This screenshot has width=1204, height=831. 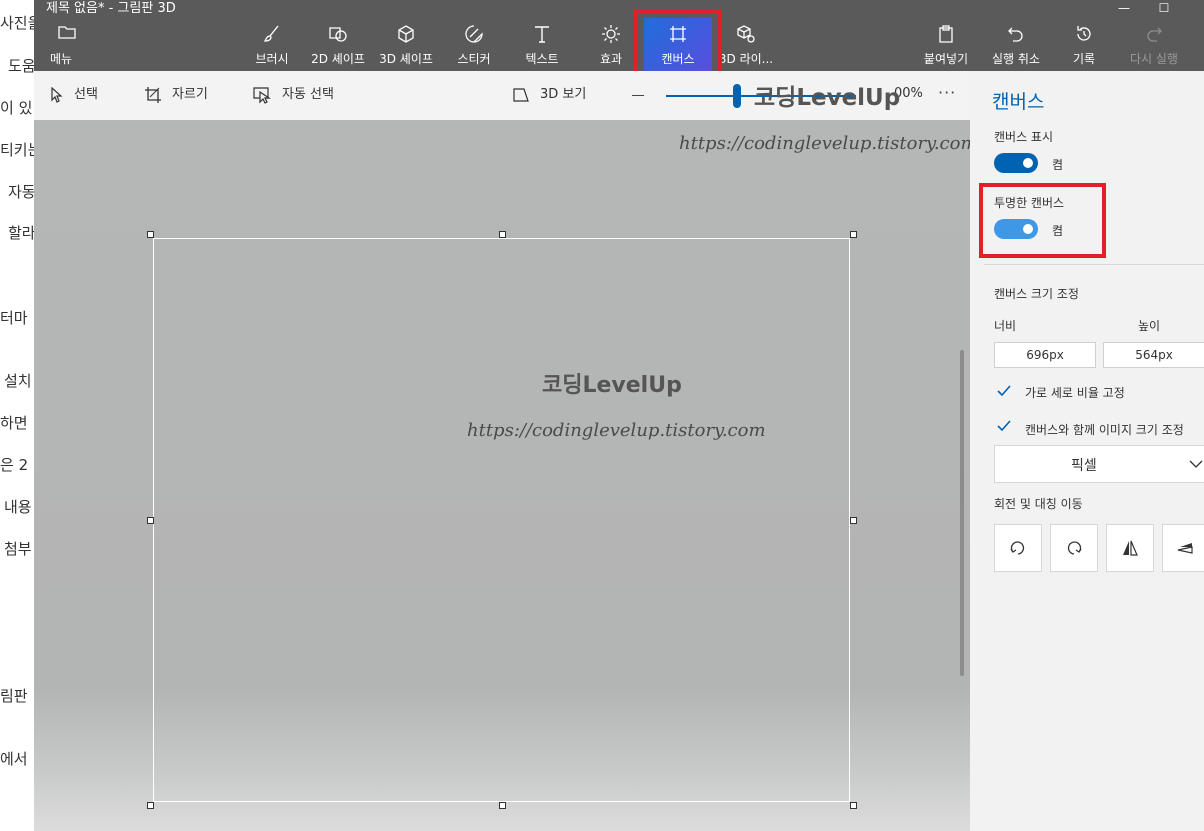 What do you see at coordinates (1029, 203) in the screenshot?
I see `transparent-canvas-label: 투명한 캔버스` at bounding box center [1029, 203].